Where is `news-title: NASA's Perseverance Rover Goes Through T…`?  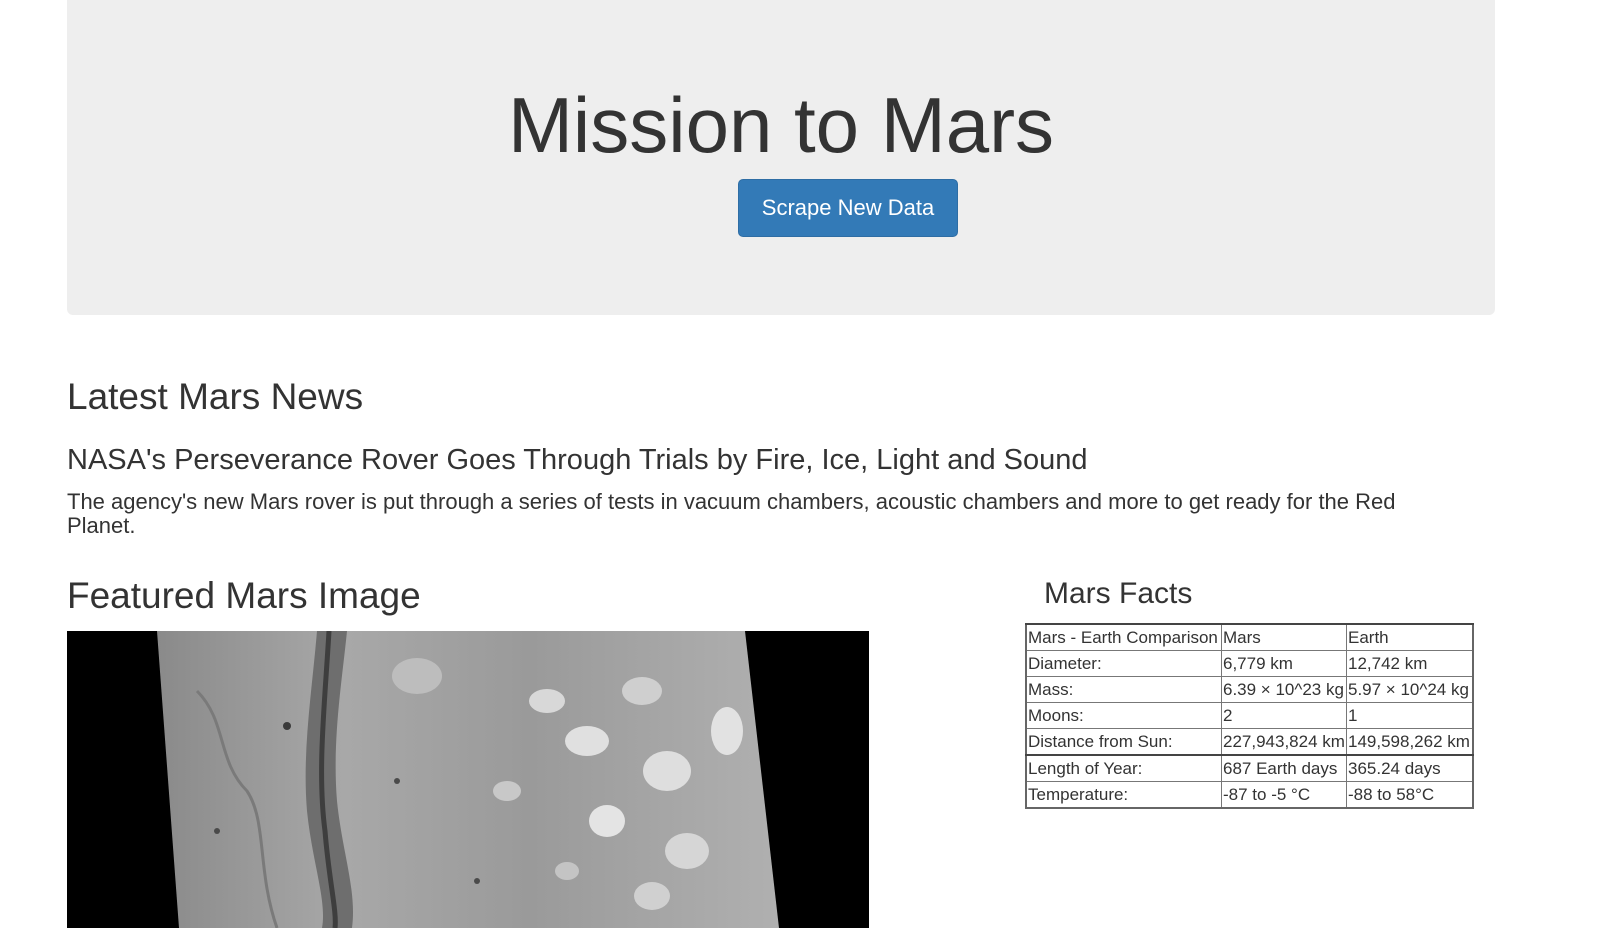 news-title: NASA's Perseverance Rover Goes Through T… is located at coordinates (577, 460).